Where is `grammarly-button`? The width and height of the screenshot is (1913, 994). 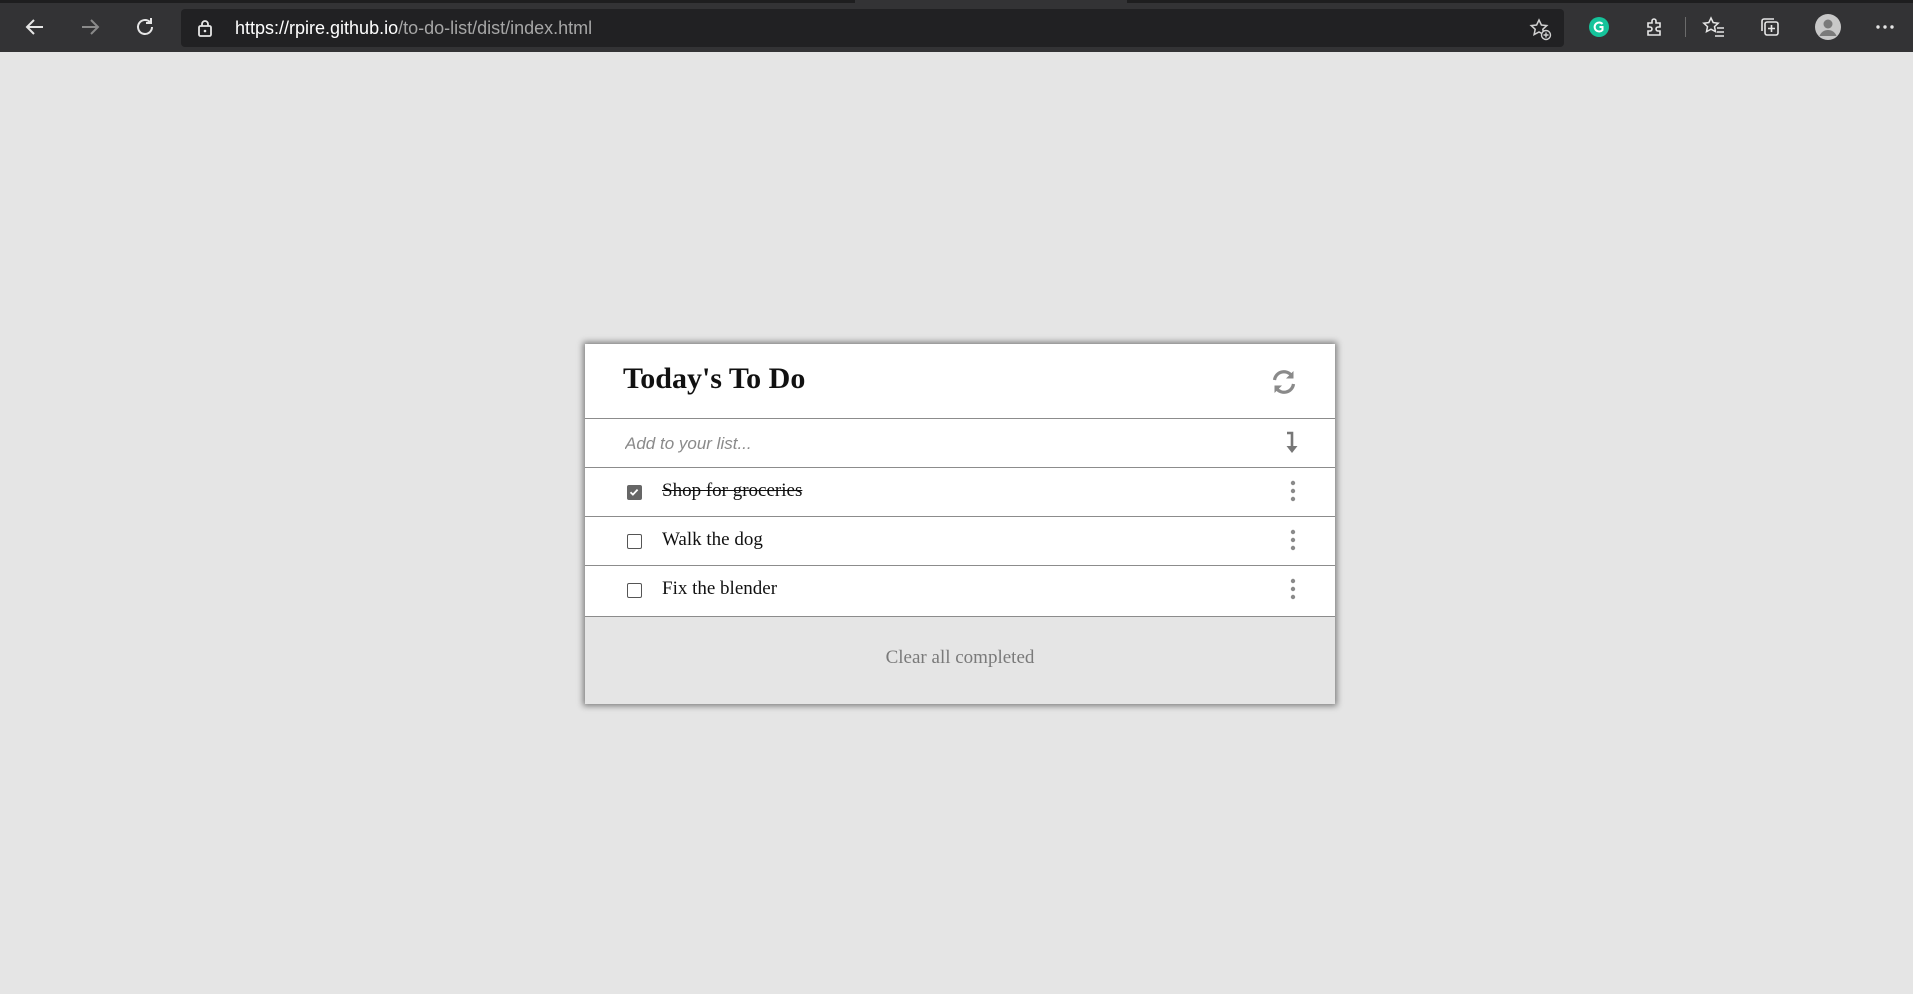 grammarly-button is located at coordinates (1599, 27).